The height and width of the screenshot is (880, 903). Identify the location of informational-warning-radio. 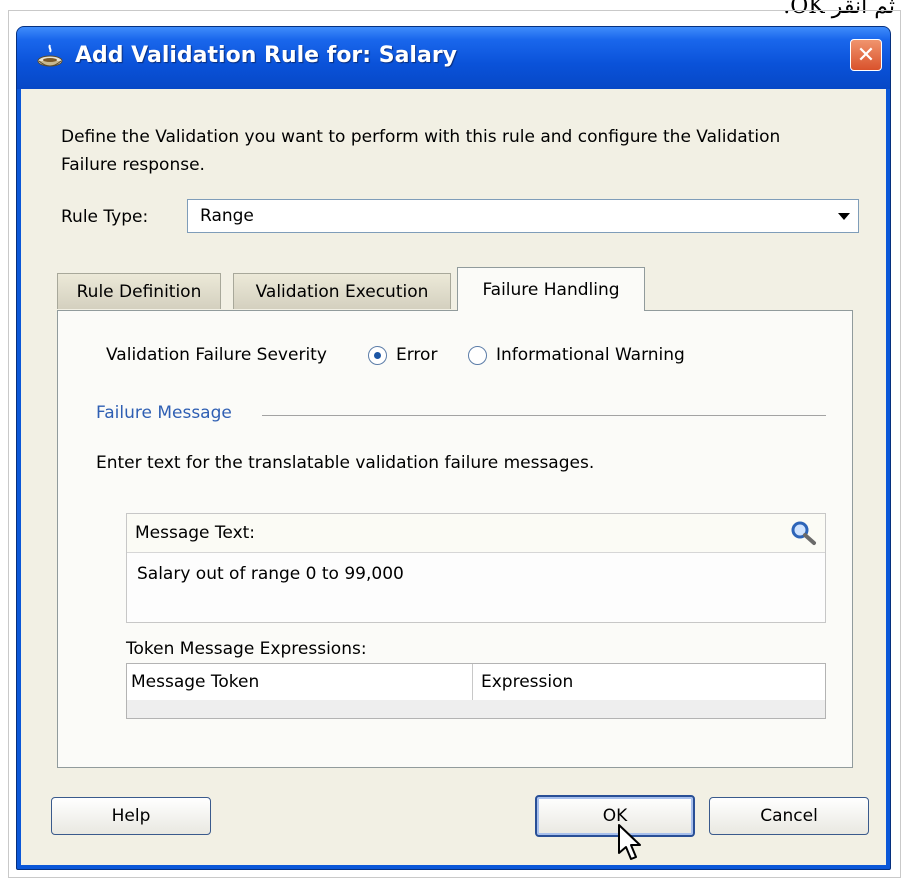
(477, 355).